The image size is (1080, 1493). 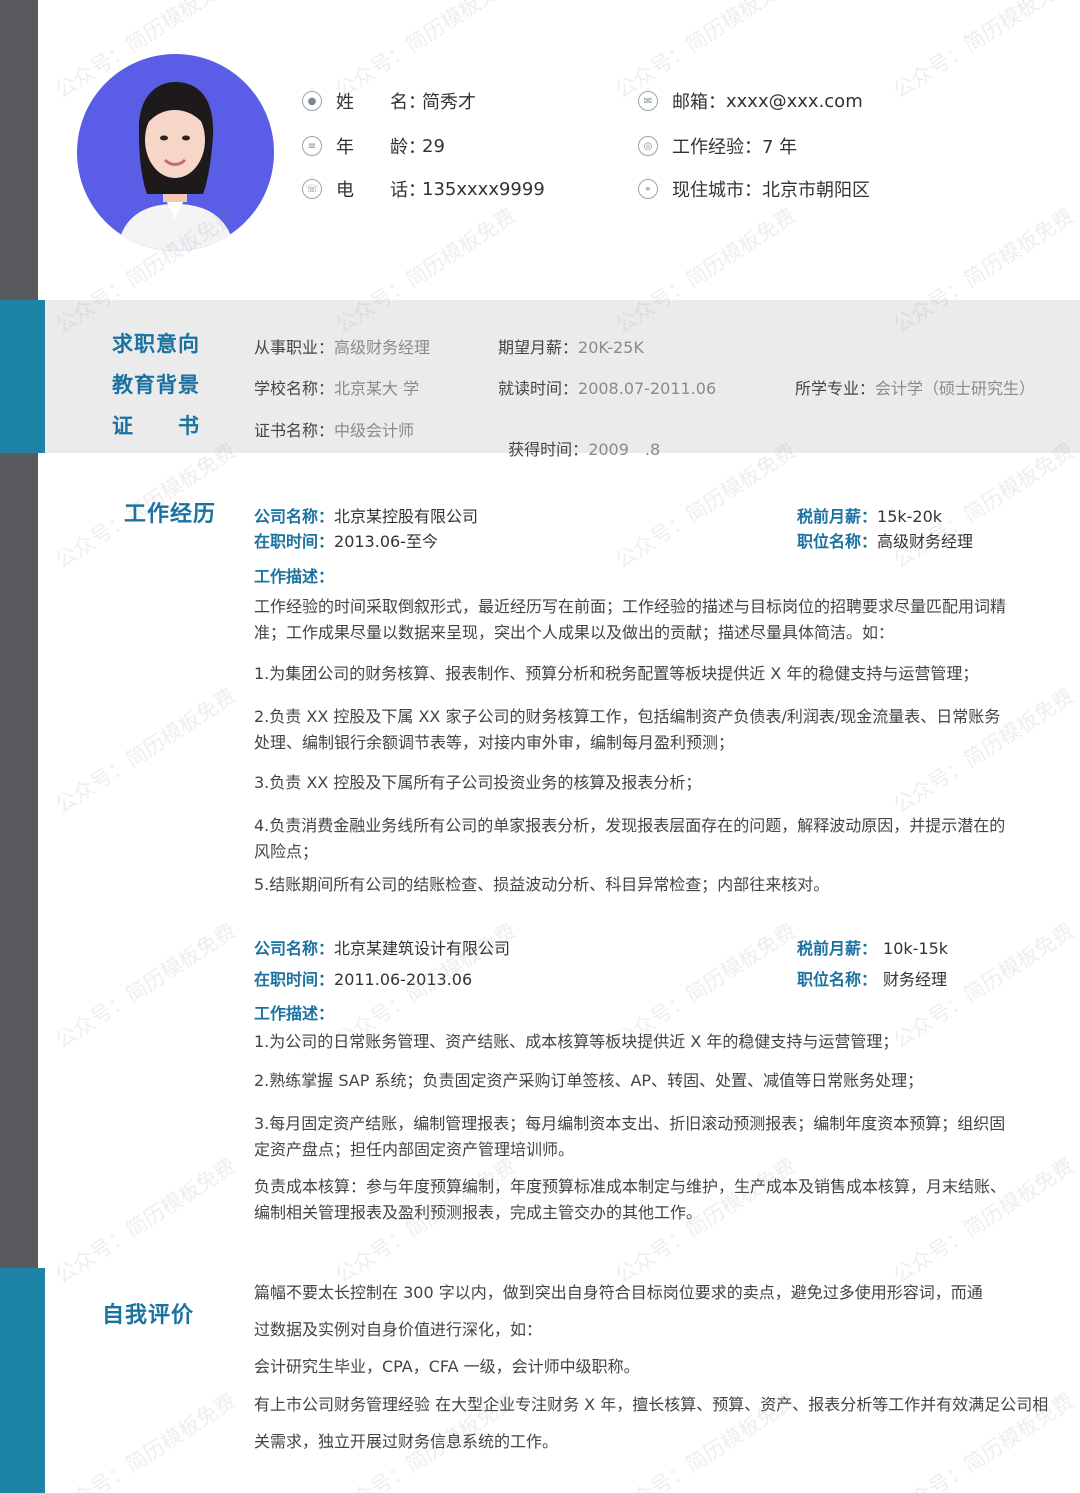 What do you see at coordinates (22, 1380) in the screenshot?
I see `self-eval-accent-bar` at bounding box center [22, 1380].